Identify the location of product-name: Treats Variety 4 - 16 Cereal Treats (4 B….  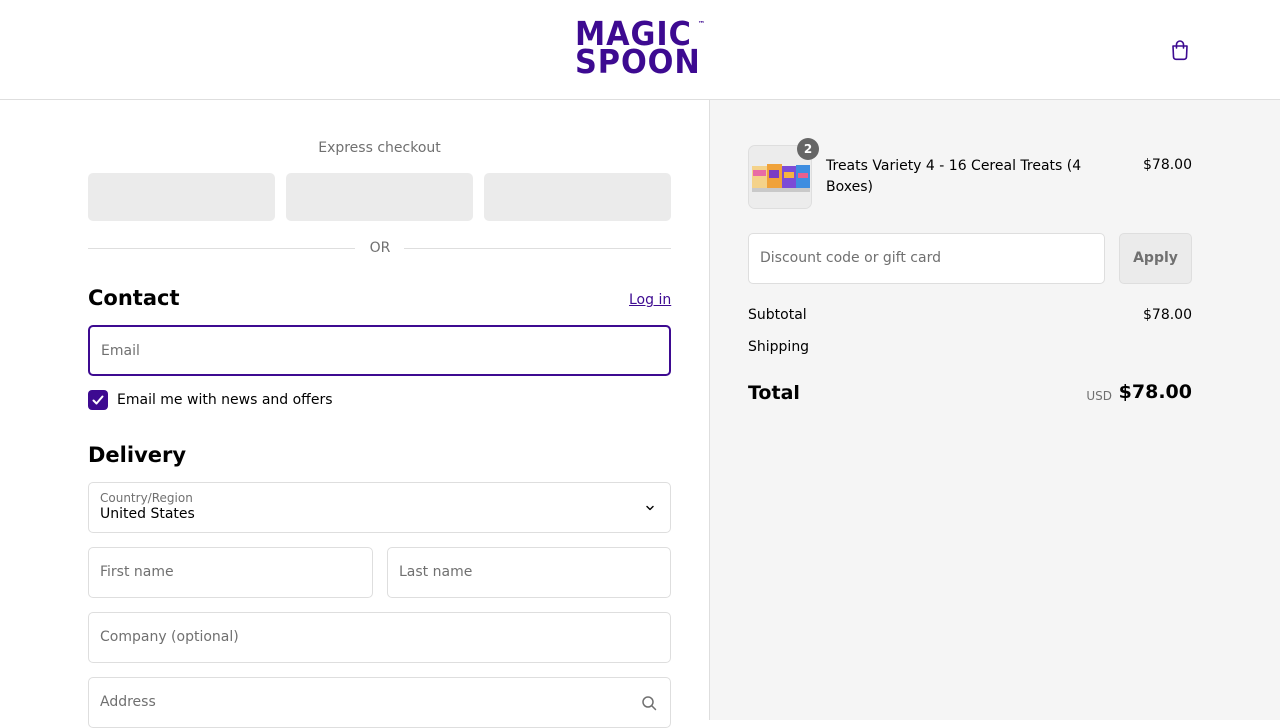
(954, 176).